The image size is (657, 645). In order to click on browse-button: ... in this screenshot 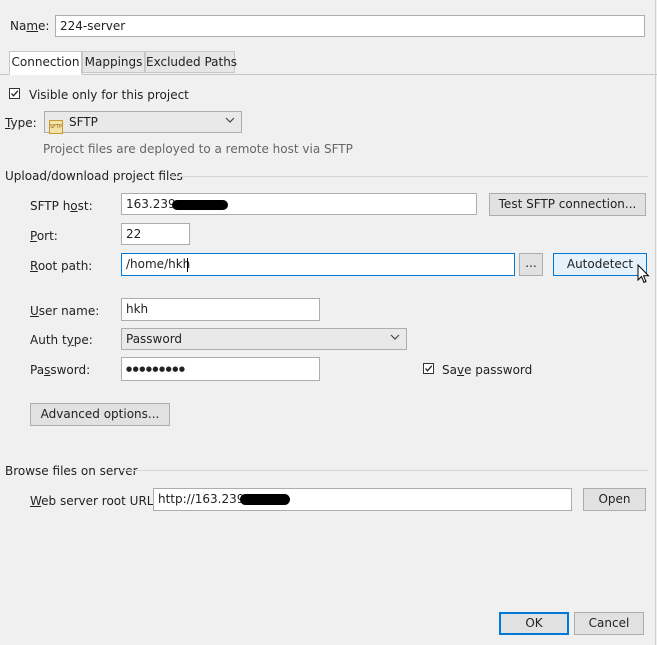, I will do `click(531, 264)`.